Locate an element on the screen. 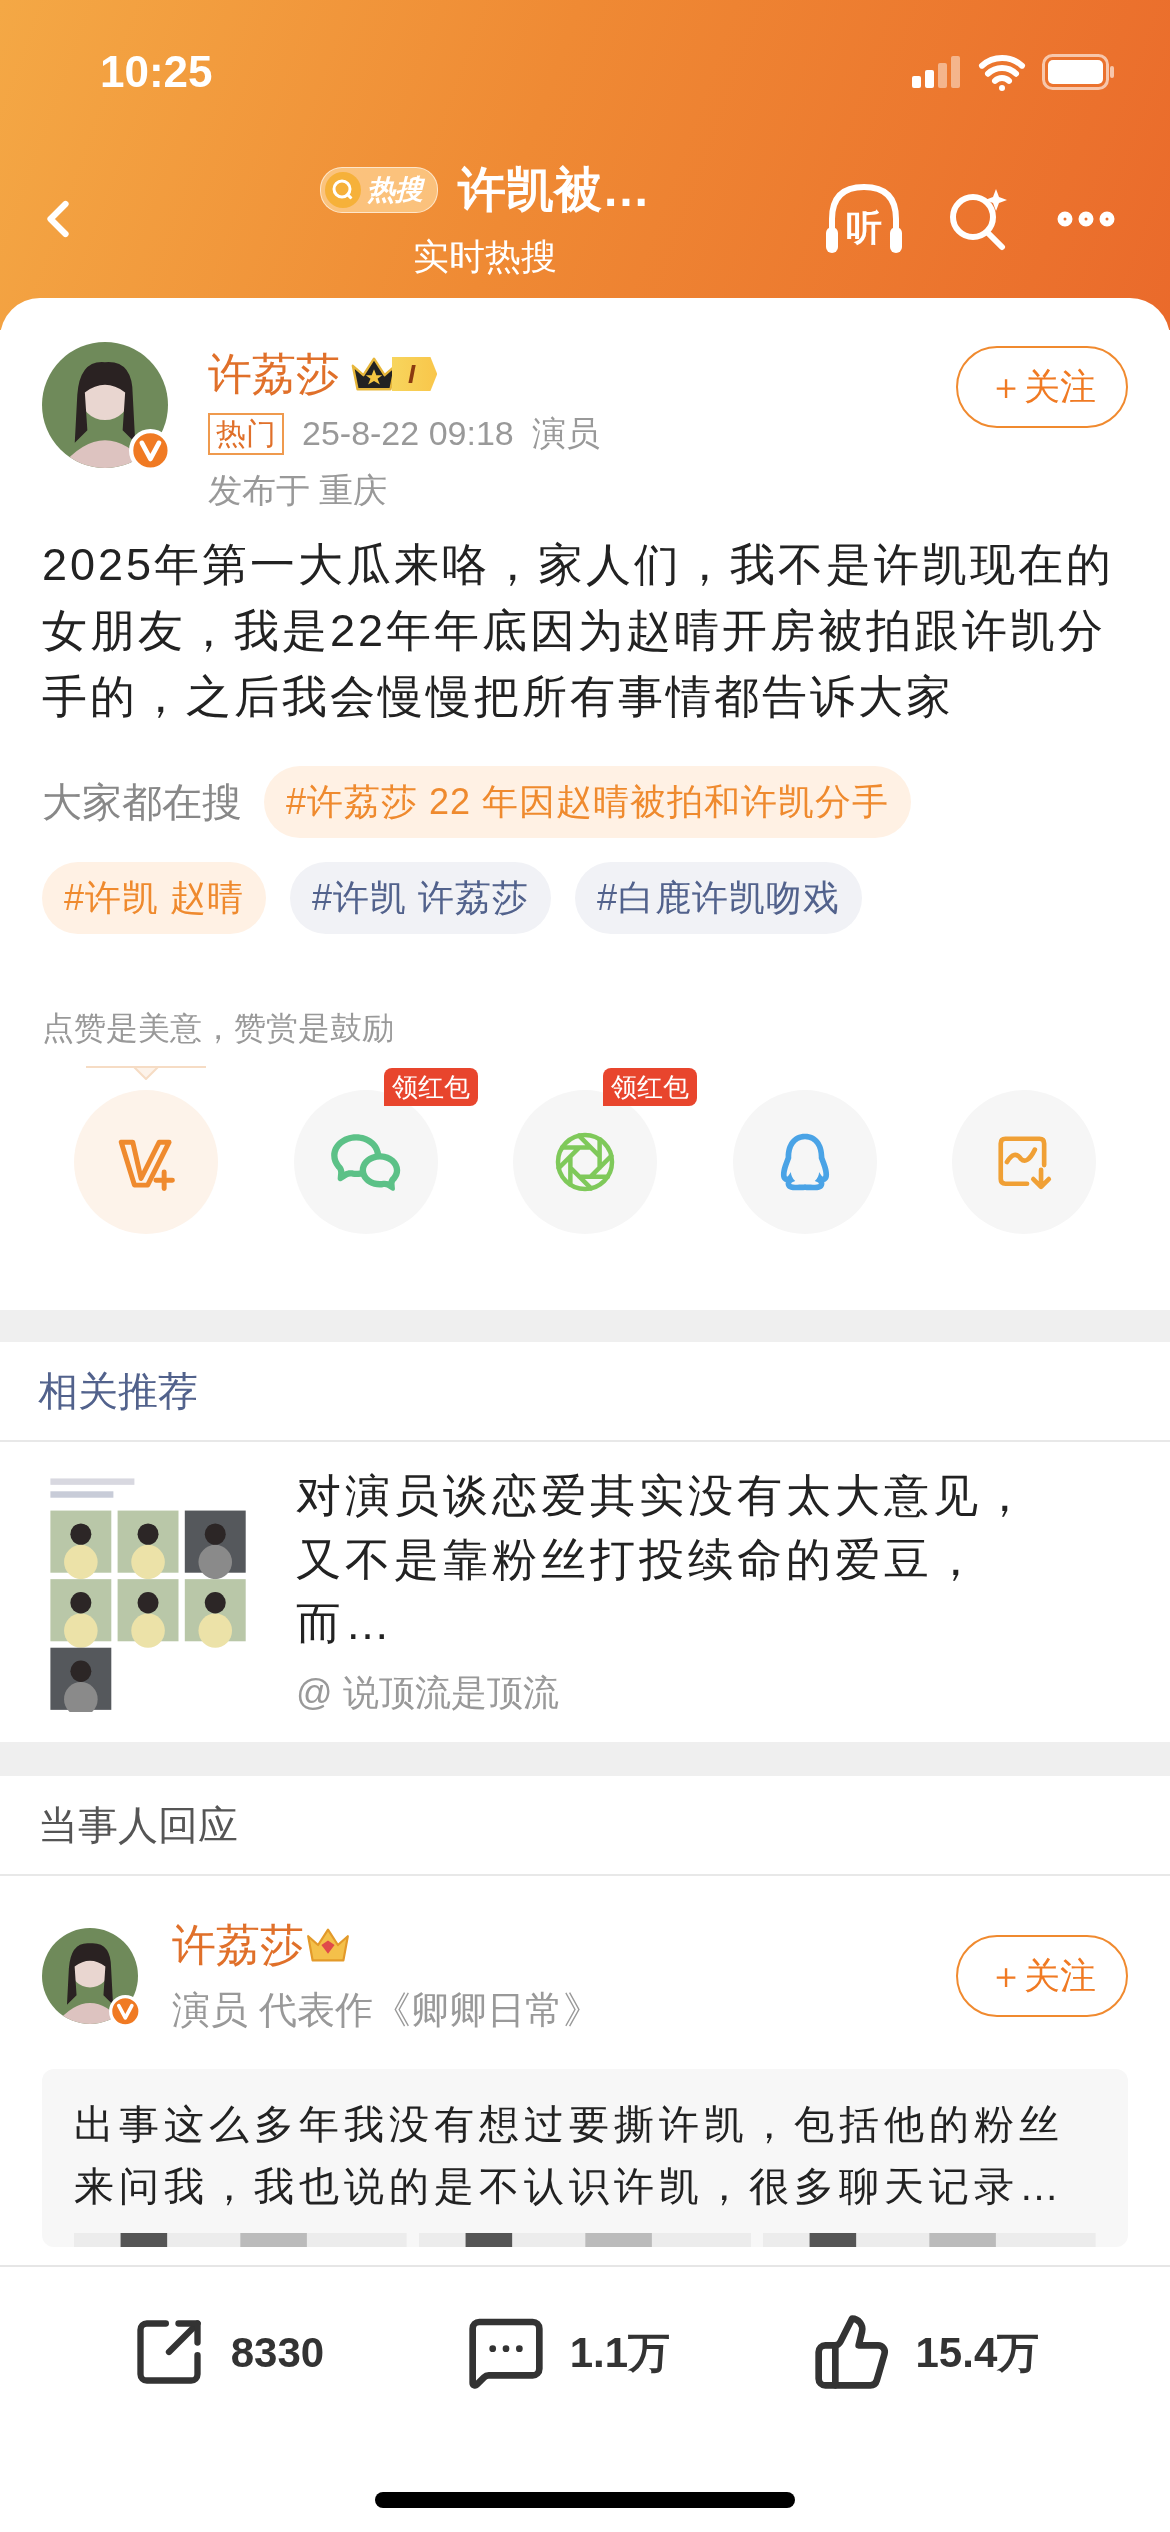 The width and height of the screenshot is (1170, 2532). level-badge: I is located at coordinates (415, 374).